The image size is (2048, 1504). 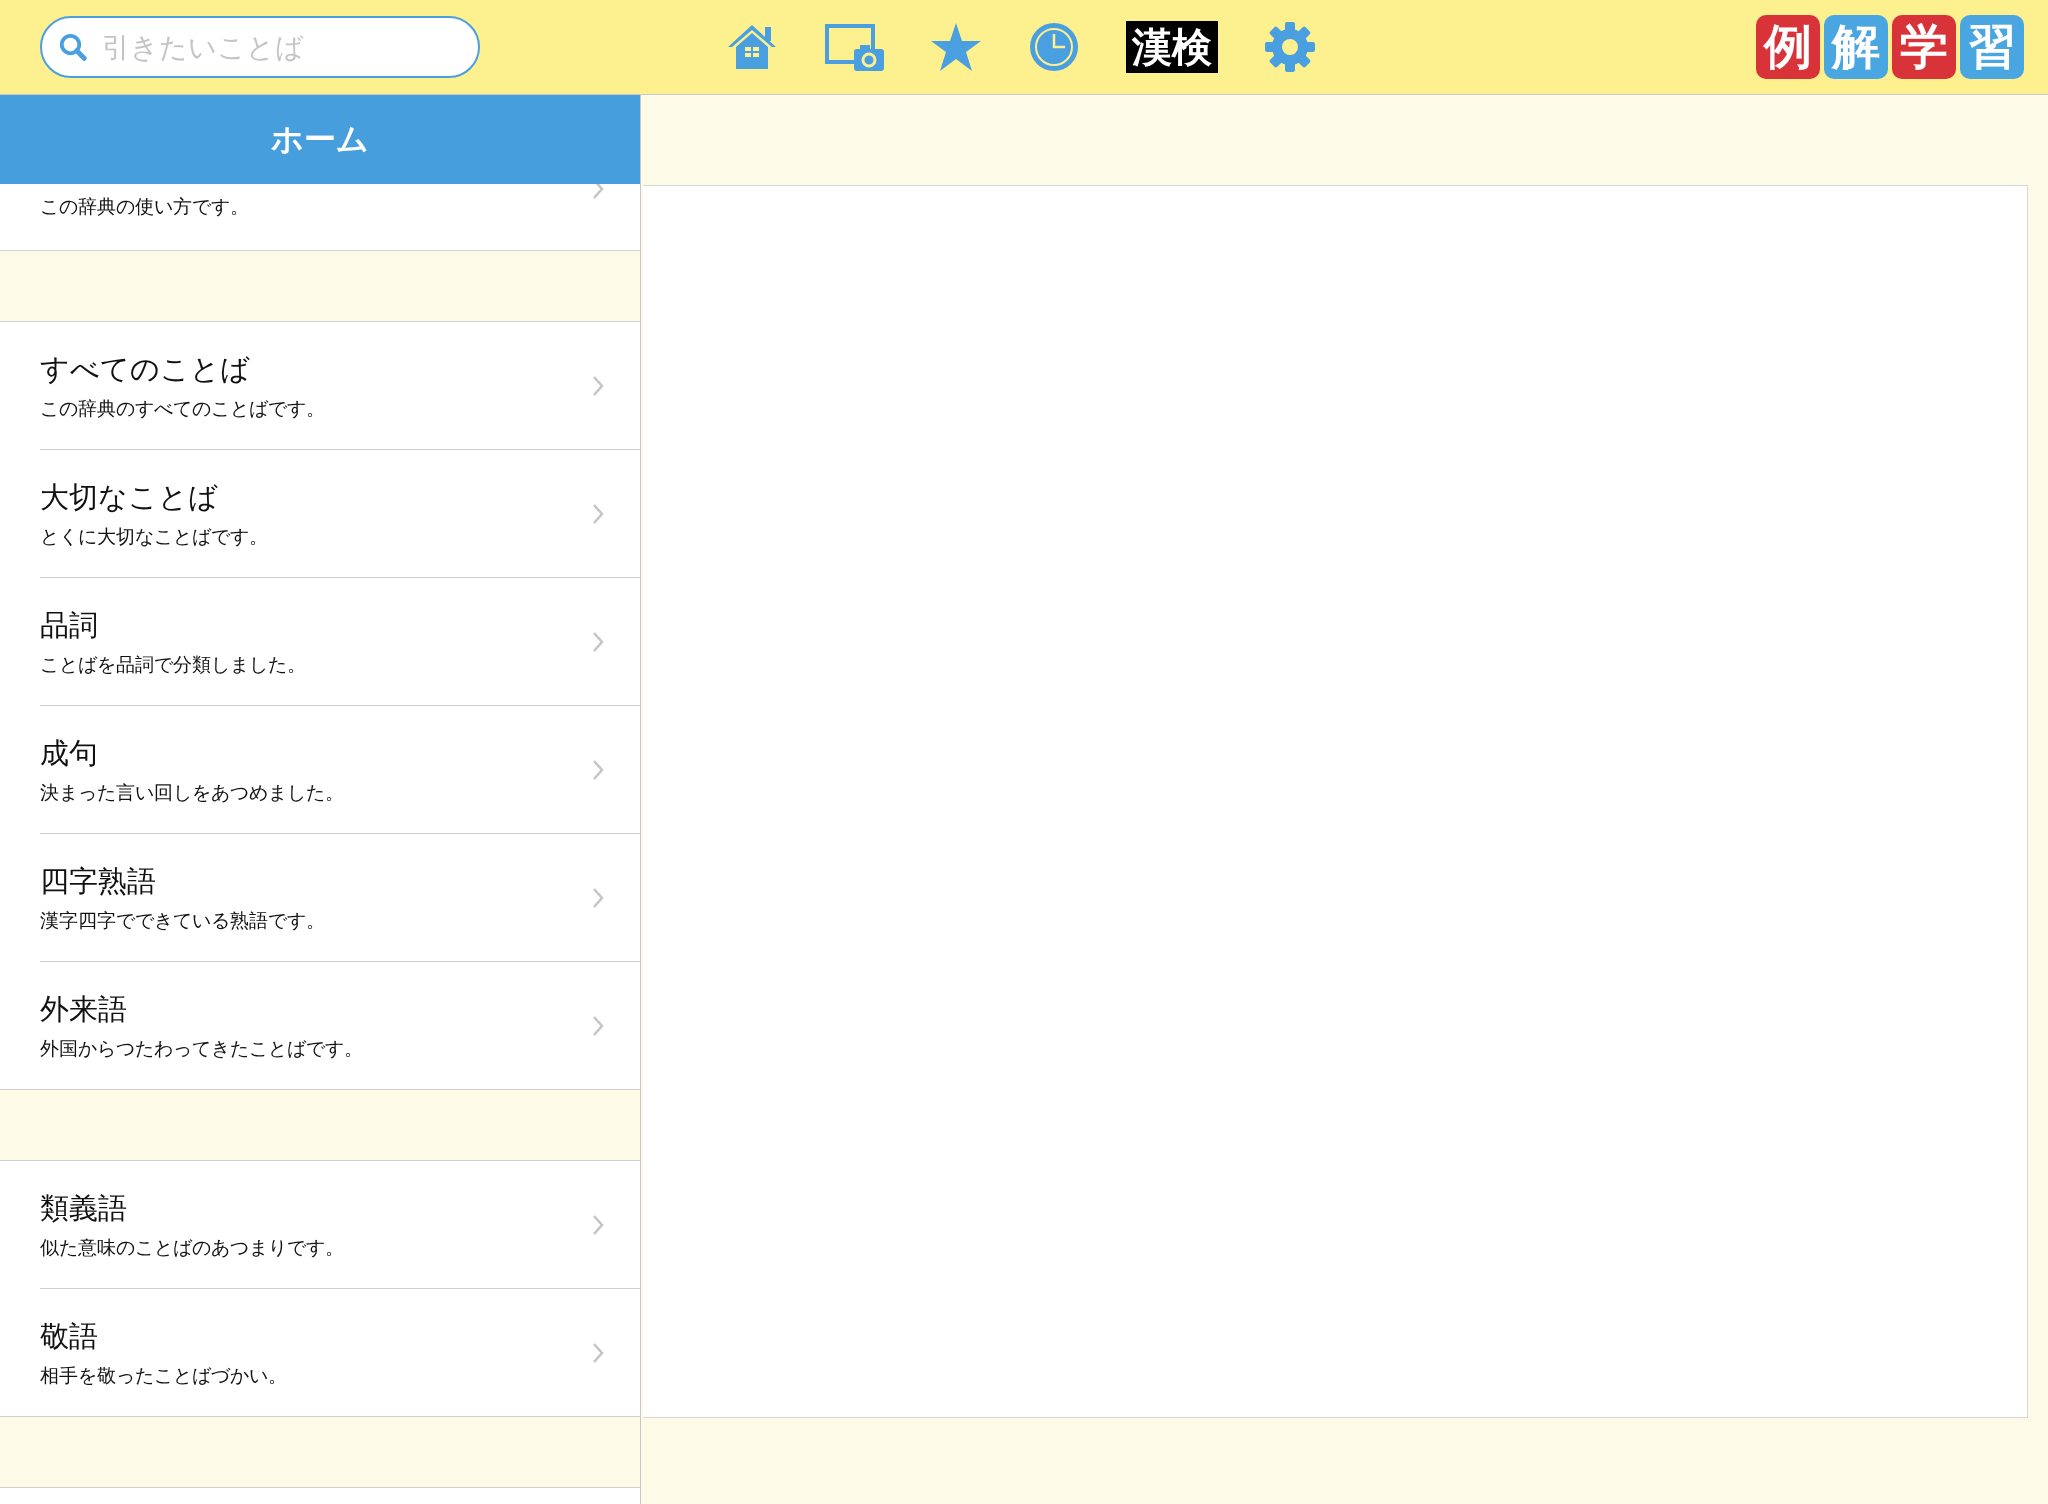 I want to click on item-subtitle: ことばを品詞で分類しました。, so click(x=173, y=664).